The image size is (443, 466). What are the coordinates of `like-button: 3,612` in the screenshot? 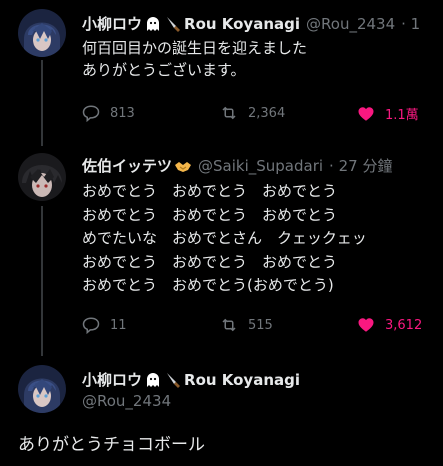 It's located at (389, 325).